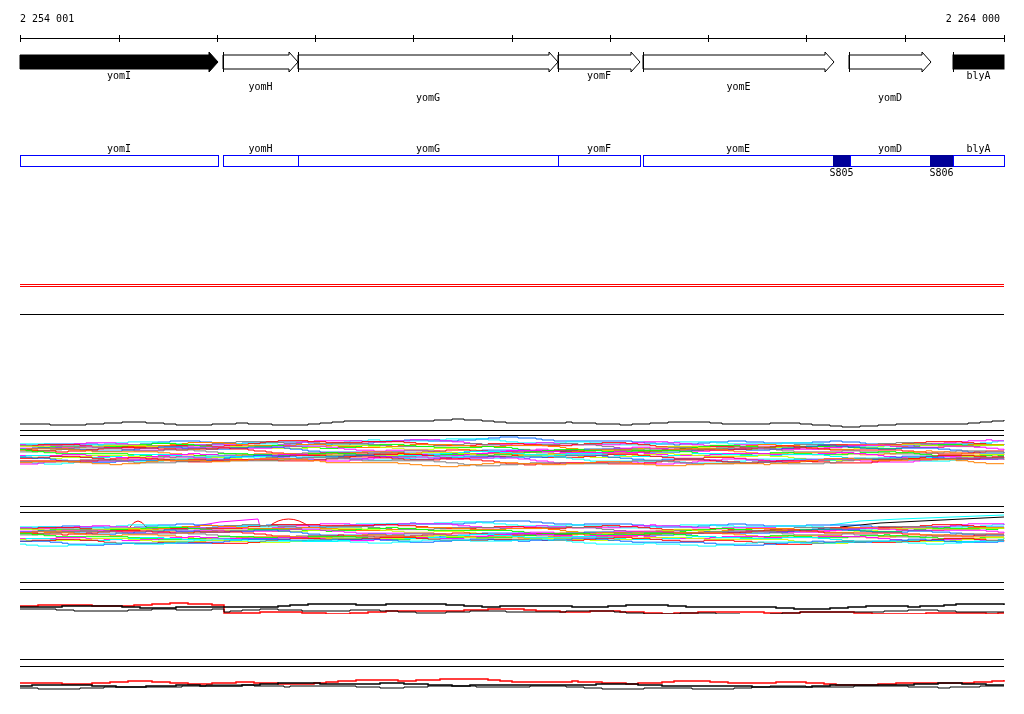  Describe the element at coordinates (941, 173) in the screenshot. I see `segment-label: S806` at that location.